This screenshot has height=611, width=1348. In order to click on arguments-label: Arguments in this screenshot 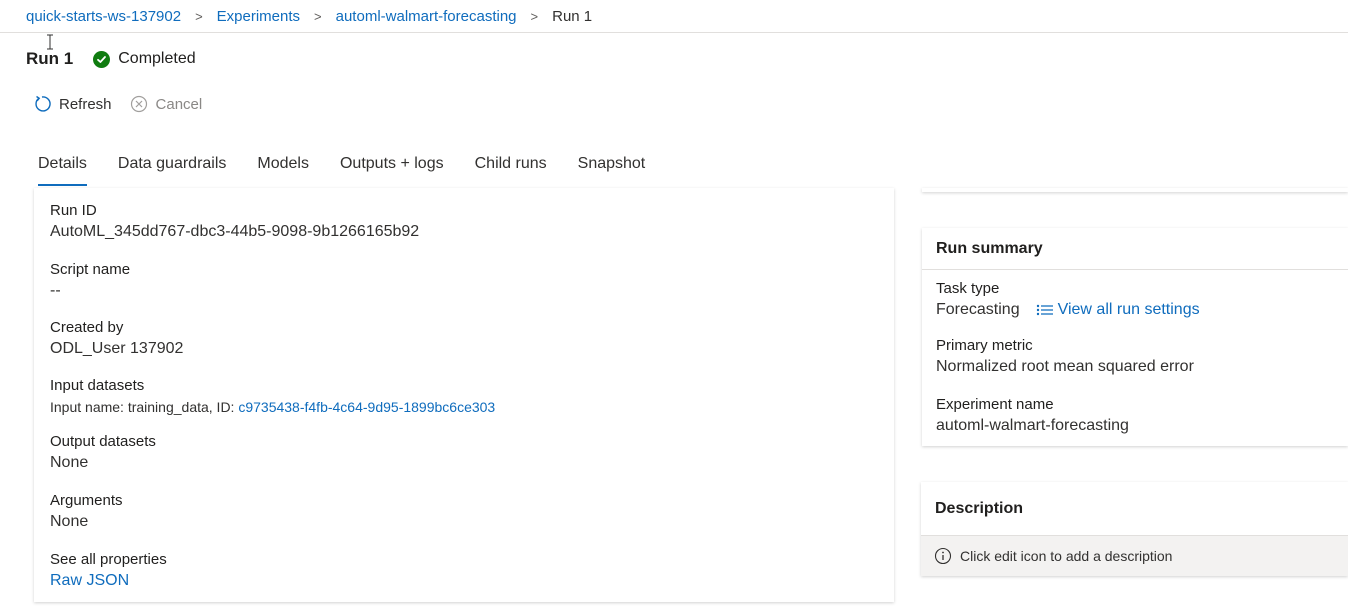, I will do `click(86, 500)`.